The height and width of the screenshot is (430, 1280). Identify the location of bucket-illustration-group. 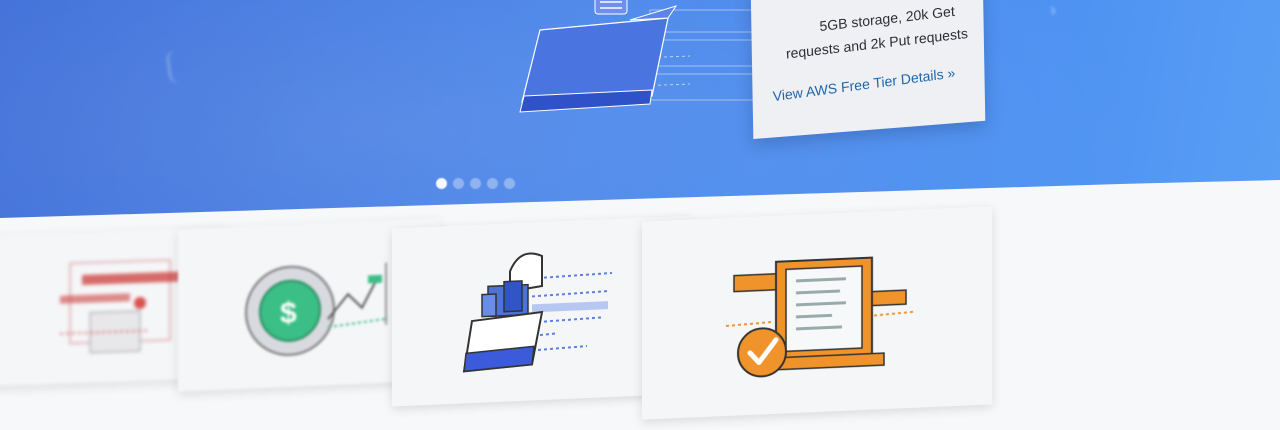
(647, 56).